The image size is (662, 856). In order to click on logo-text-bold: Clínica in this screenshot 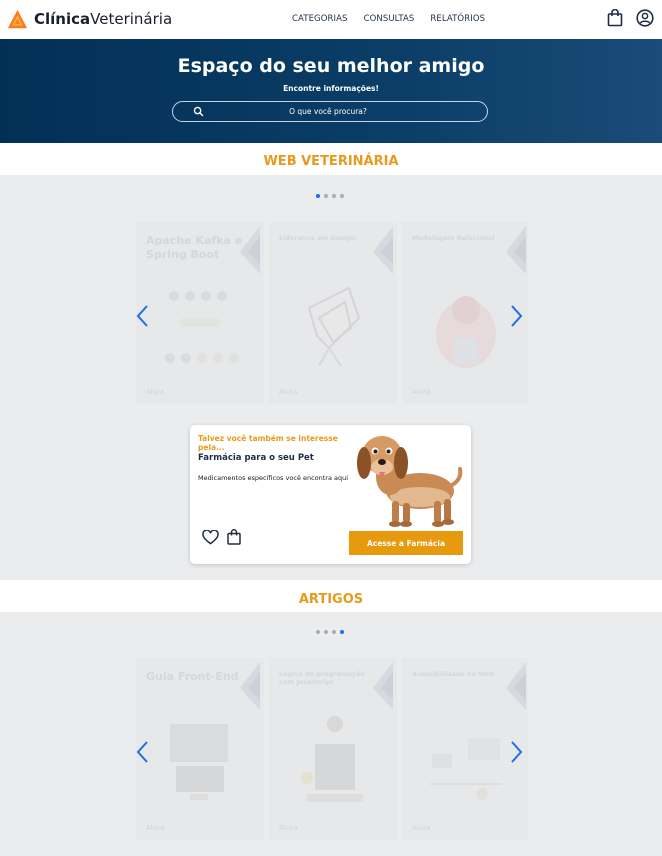, I will do `click(62, 19)`.